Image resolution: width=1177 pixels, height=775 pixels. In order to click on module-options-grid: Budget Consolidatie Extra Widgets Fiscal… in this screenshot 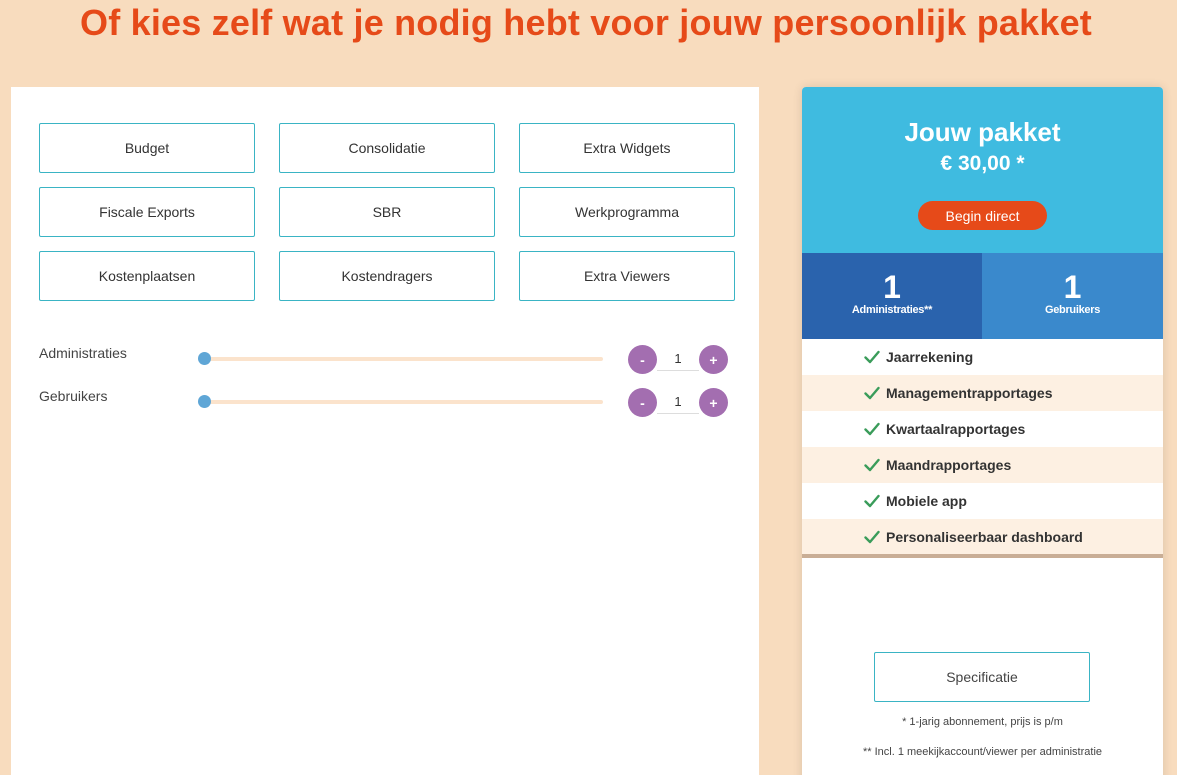, I will do `click(387, 212)`.